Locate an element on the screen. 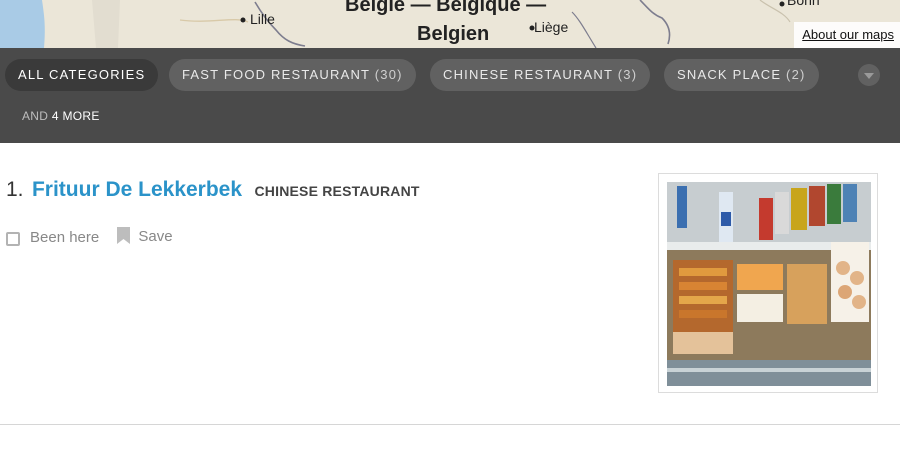  category-pill-count: (2) is located at coordinates (796, 74).